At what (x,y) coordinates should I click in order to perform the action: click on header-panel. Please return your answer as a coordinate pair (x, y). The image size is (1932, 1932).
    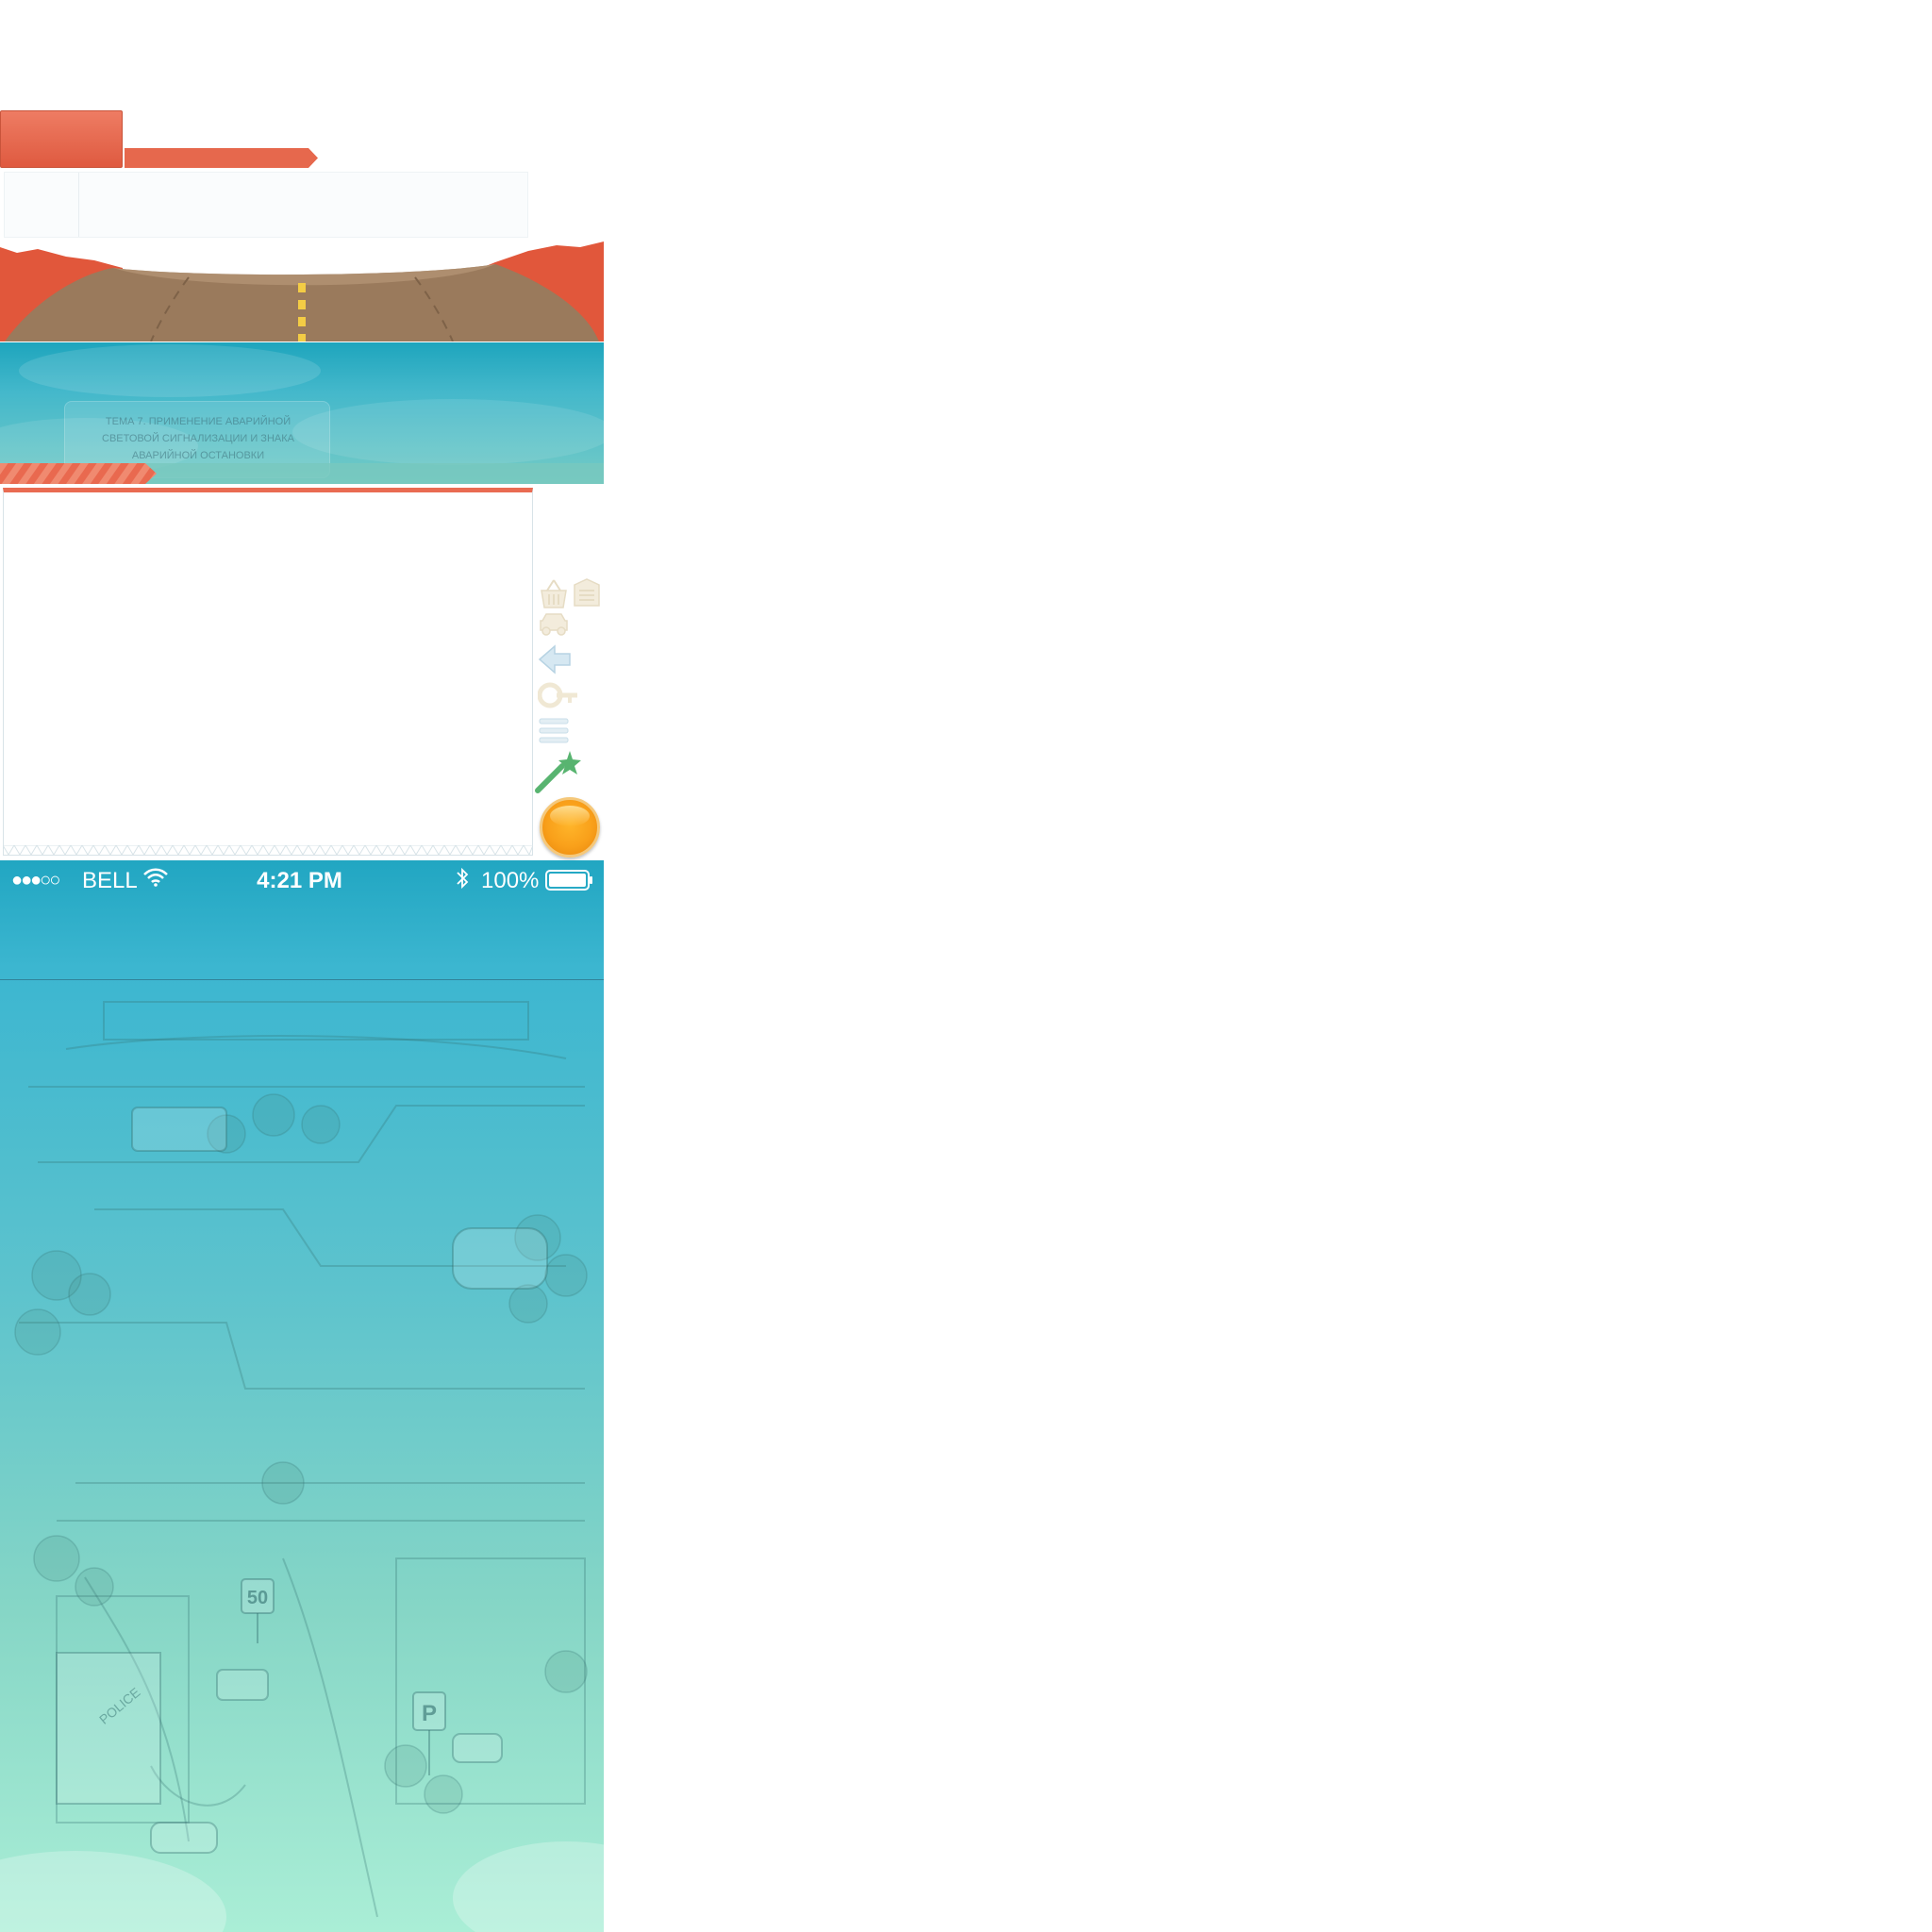
    Looking at the image, I should click on (266, 205).